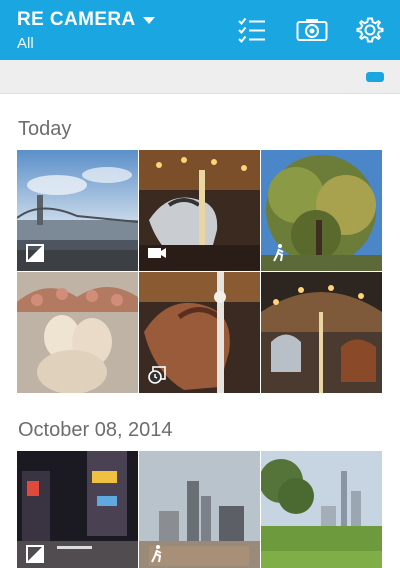  What do you see at coordinates (375, 77) in the screenshot?
I see `storage-indicator` at bounding box center [375, 77].